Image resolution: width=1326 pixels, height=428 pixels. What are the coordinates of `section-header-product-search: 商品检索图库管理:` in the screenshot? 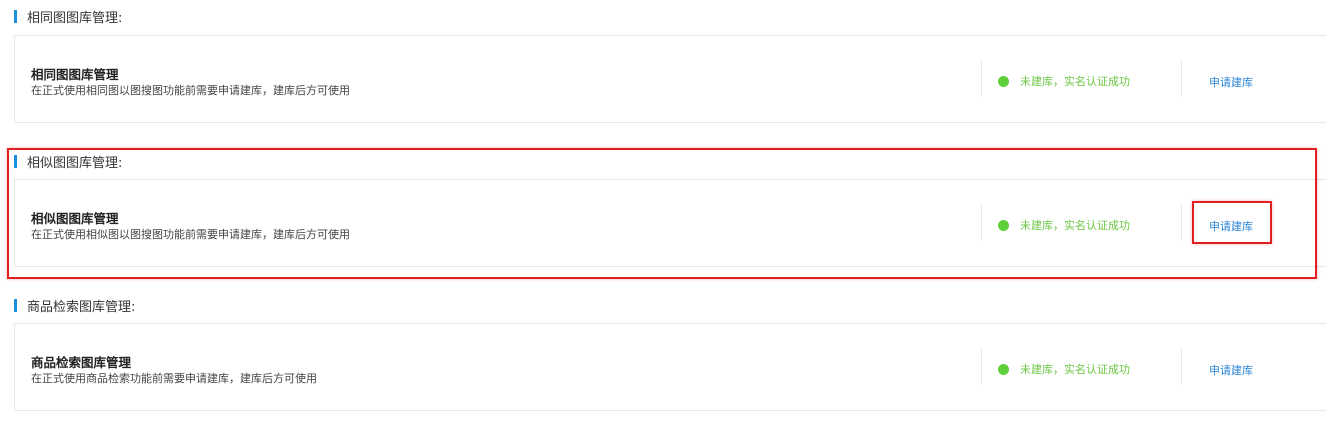 It's located at (75, 306).